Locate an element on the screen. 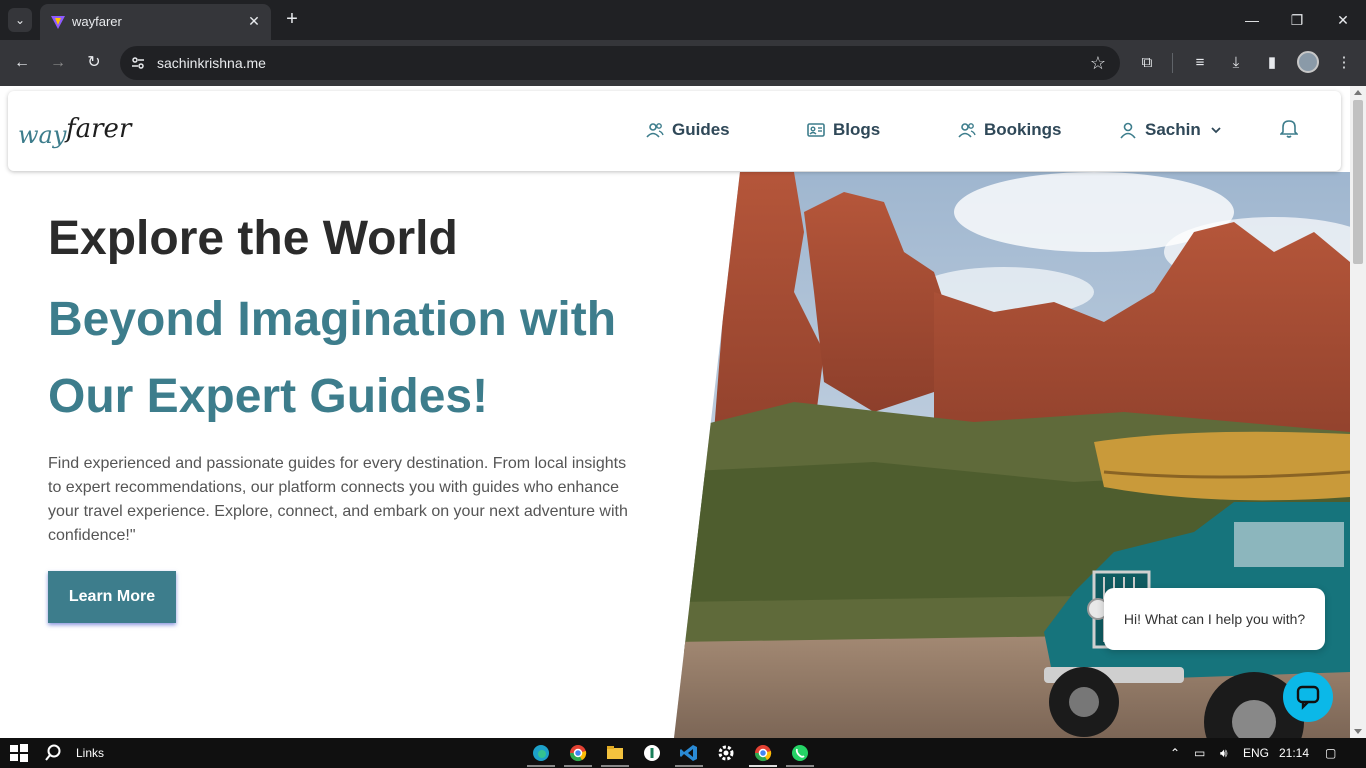  chat-icon is located at coordinates (1308, 697).